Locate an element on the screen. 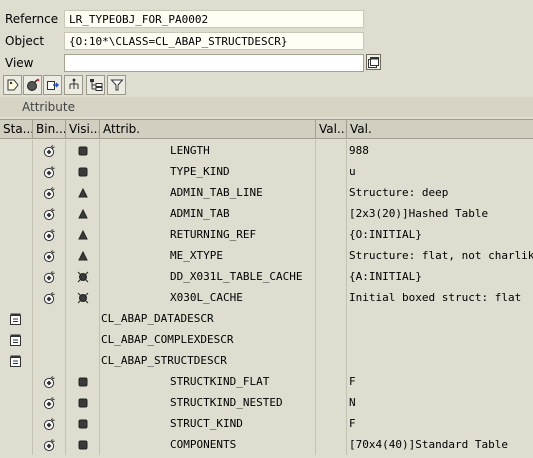 The width and height of the screenshot is (533, 458). tag-icon is located at coordinates (13, 85).